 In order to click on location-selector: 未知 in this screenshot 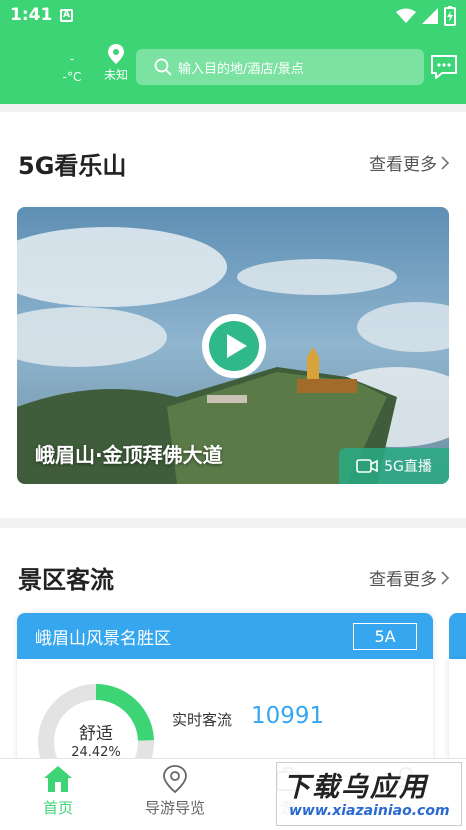, I will do `click(116, 63)`.